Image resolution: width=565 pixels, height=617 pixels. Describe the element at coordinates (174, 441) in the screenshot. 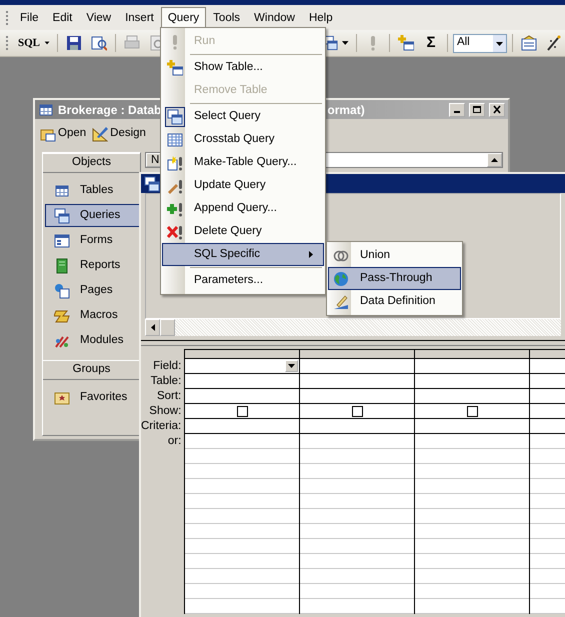

I see `row-label: or:` at that location.